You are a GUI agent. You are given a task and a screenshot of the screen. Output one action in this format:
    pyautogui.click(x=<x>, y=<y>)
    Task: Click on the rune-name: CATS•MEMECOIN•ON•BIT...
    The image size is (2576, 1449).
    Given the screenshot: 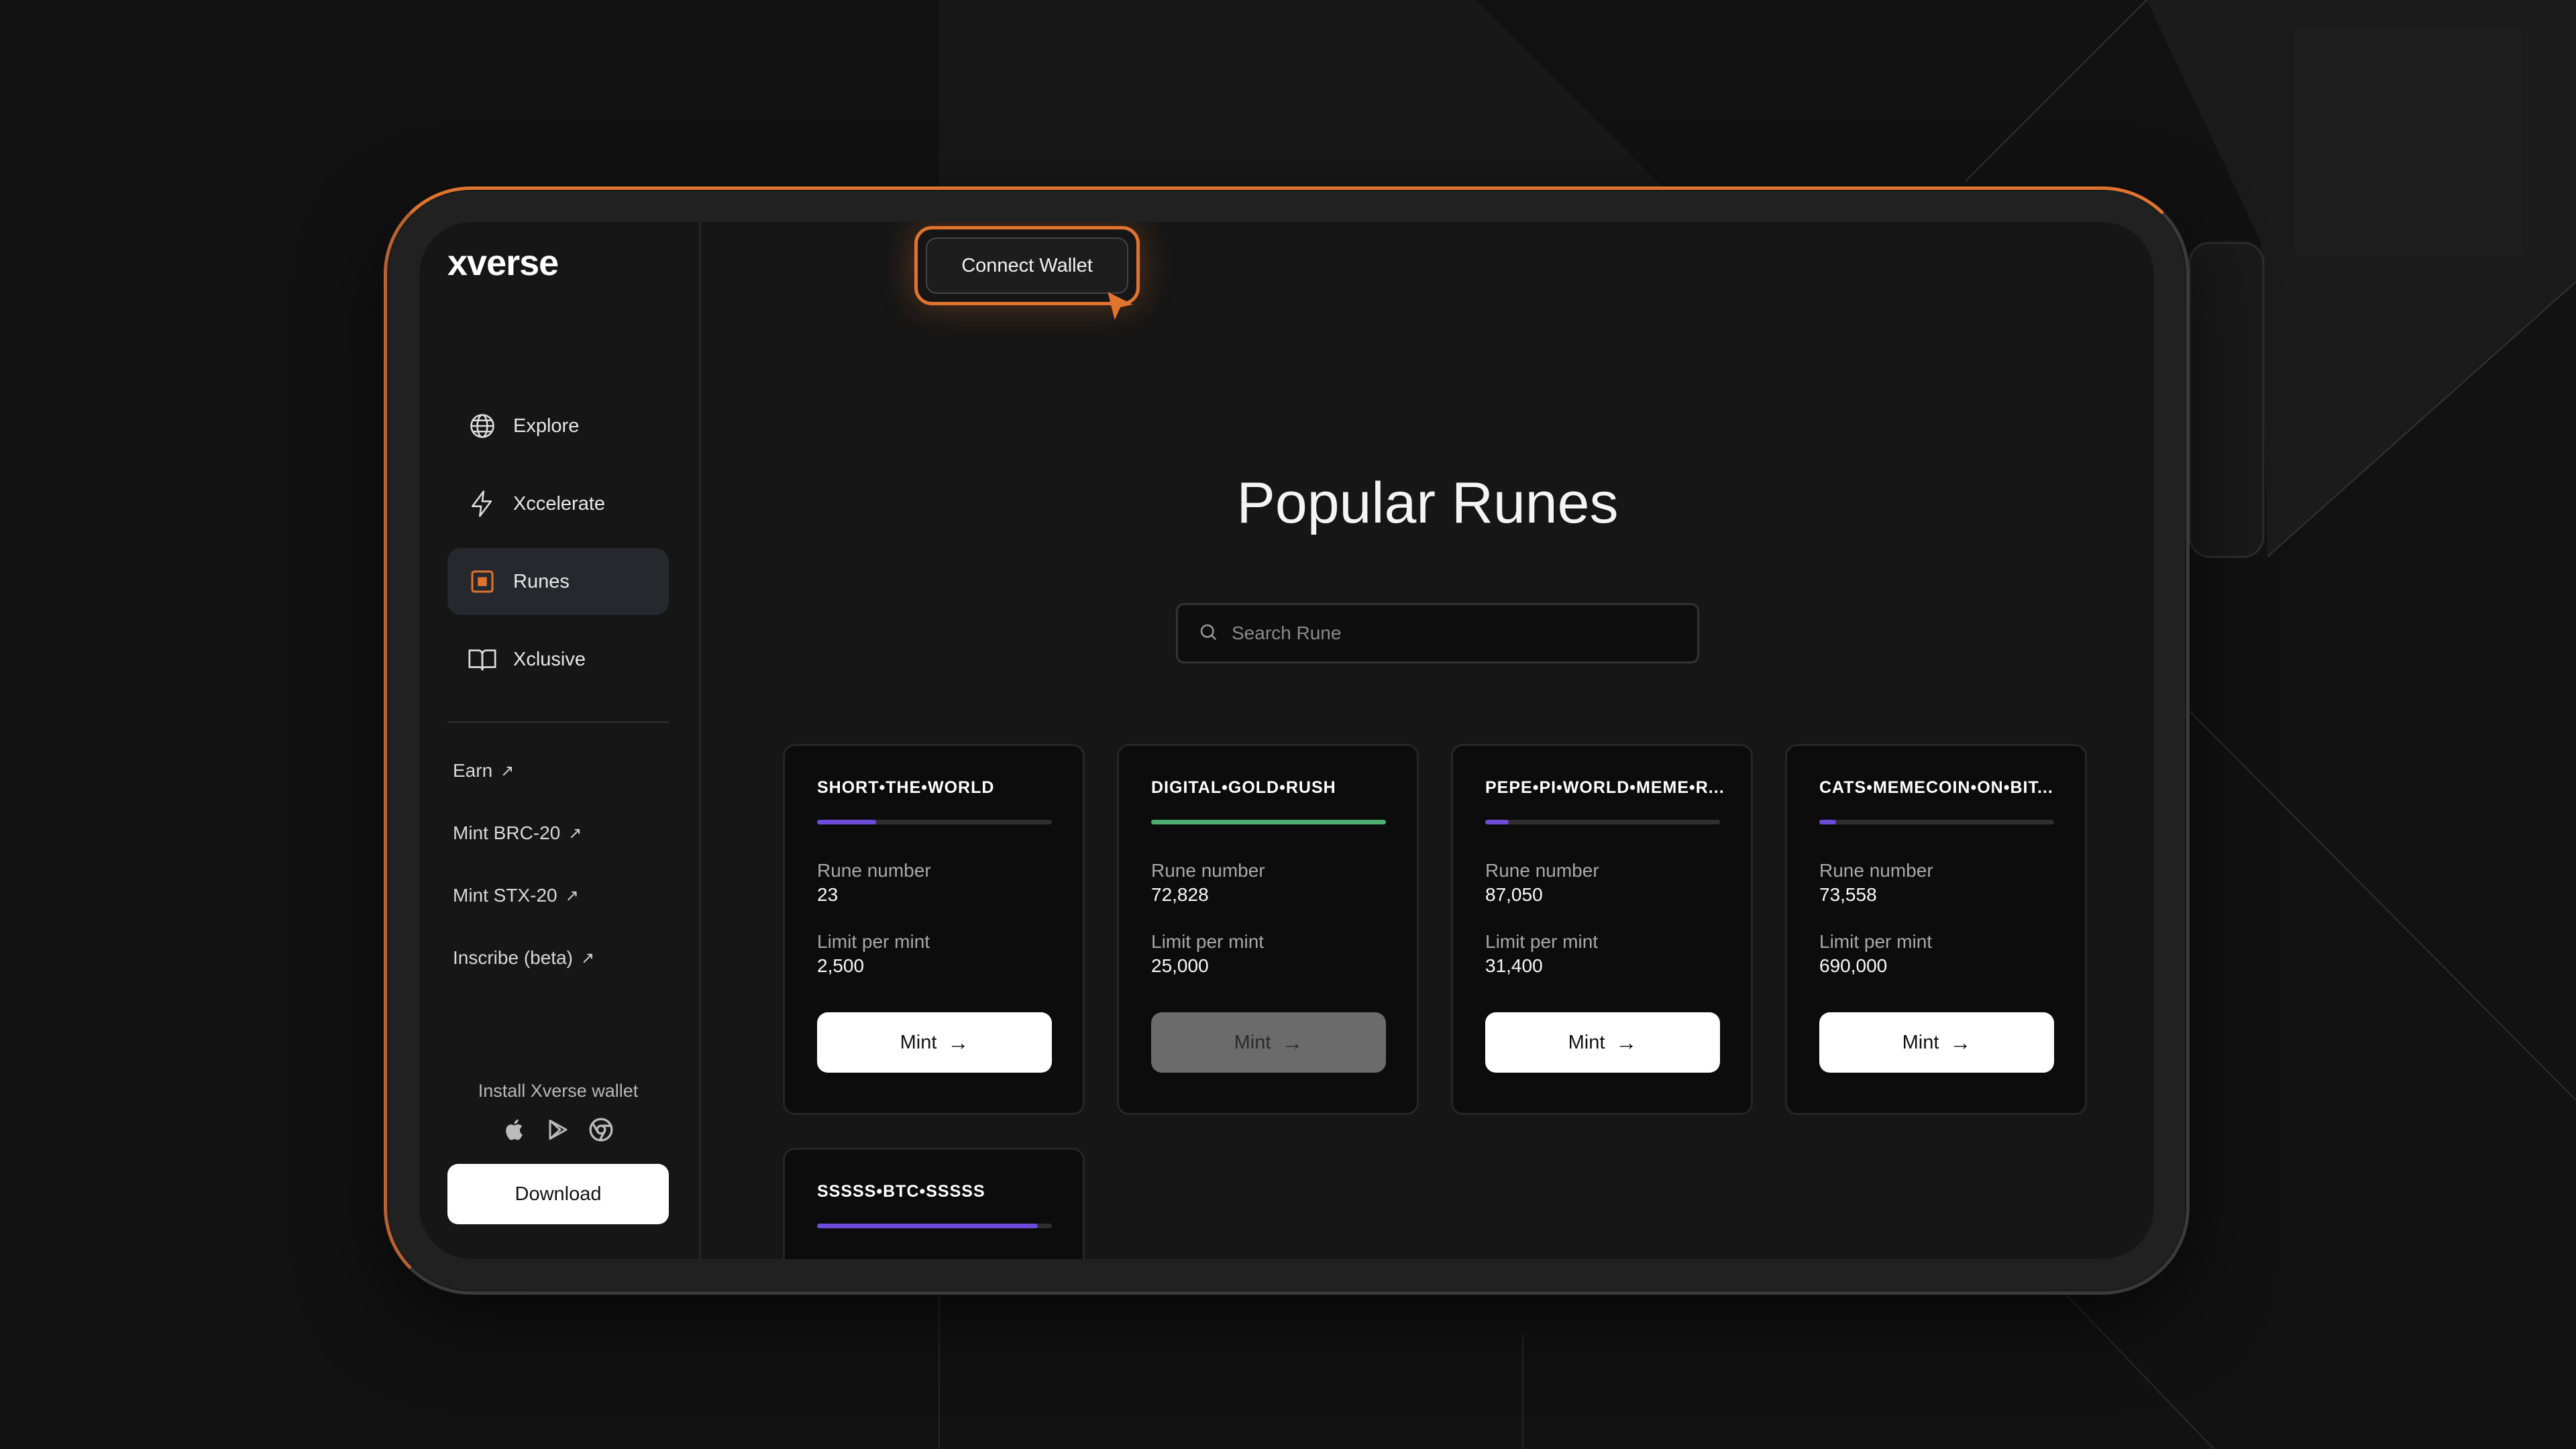 What is the action you would take?
    pyautogui.click(x=1936, y=787)
    